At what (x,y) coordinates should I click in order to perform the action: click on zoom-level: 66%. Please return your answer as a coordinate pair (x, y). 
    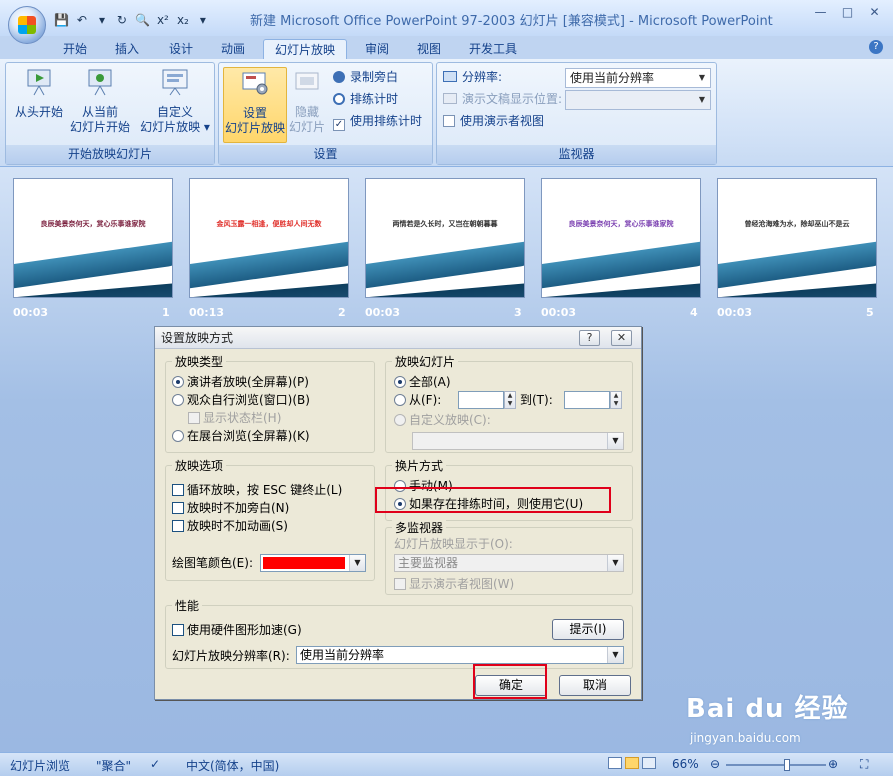
    Looking at the image, I should click on (685, 764).